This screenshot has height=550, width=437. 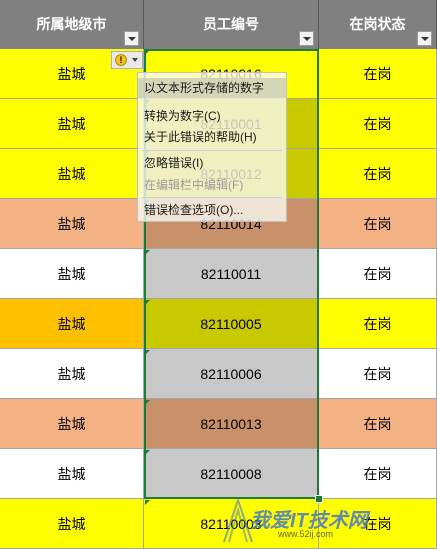 I want to click on cell-employee-id-value: 82110008, so click(x=231, y=473).